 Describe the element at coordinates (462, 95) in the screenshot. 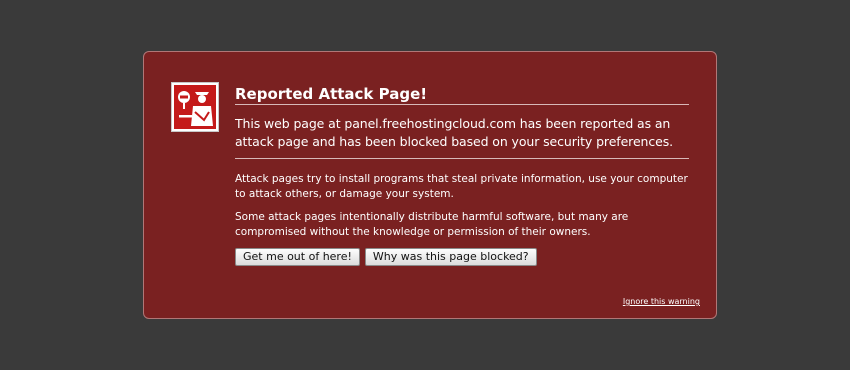

I see `error-title: Reported Attack Page!` at that location.